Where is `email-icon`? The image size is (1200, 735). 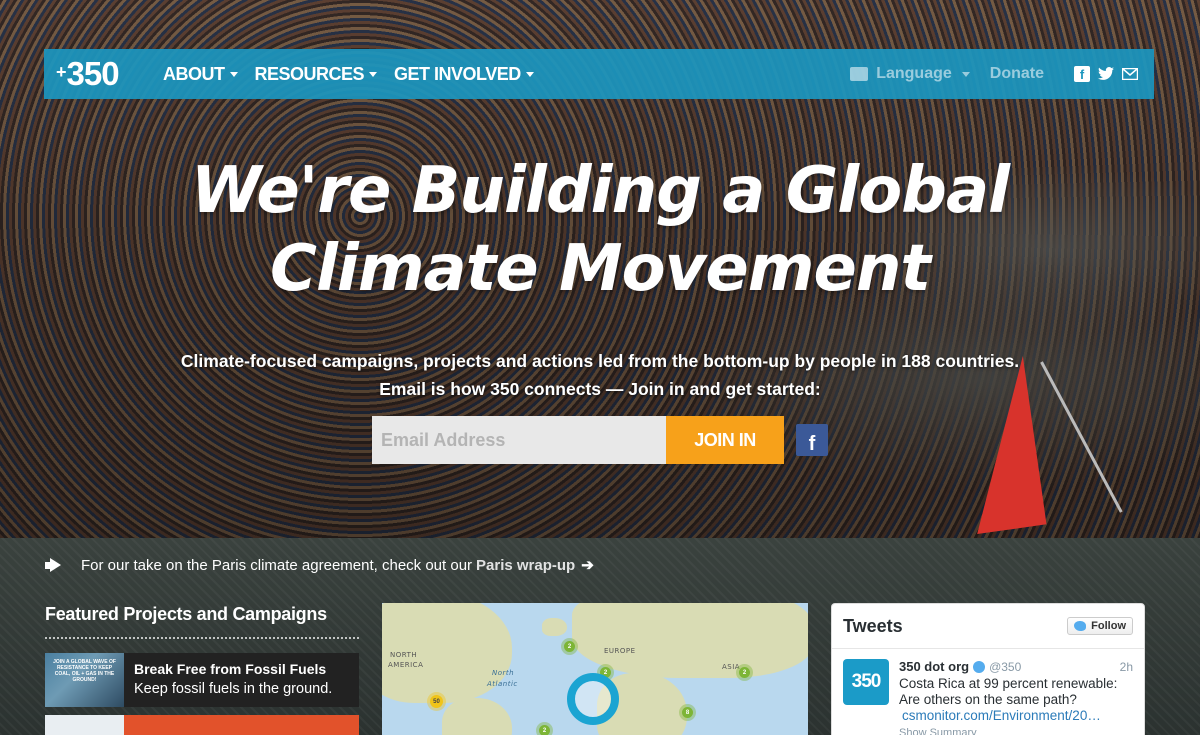 email-icon is located at coordinates (1130, 74).